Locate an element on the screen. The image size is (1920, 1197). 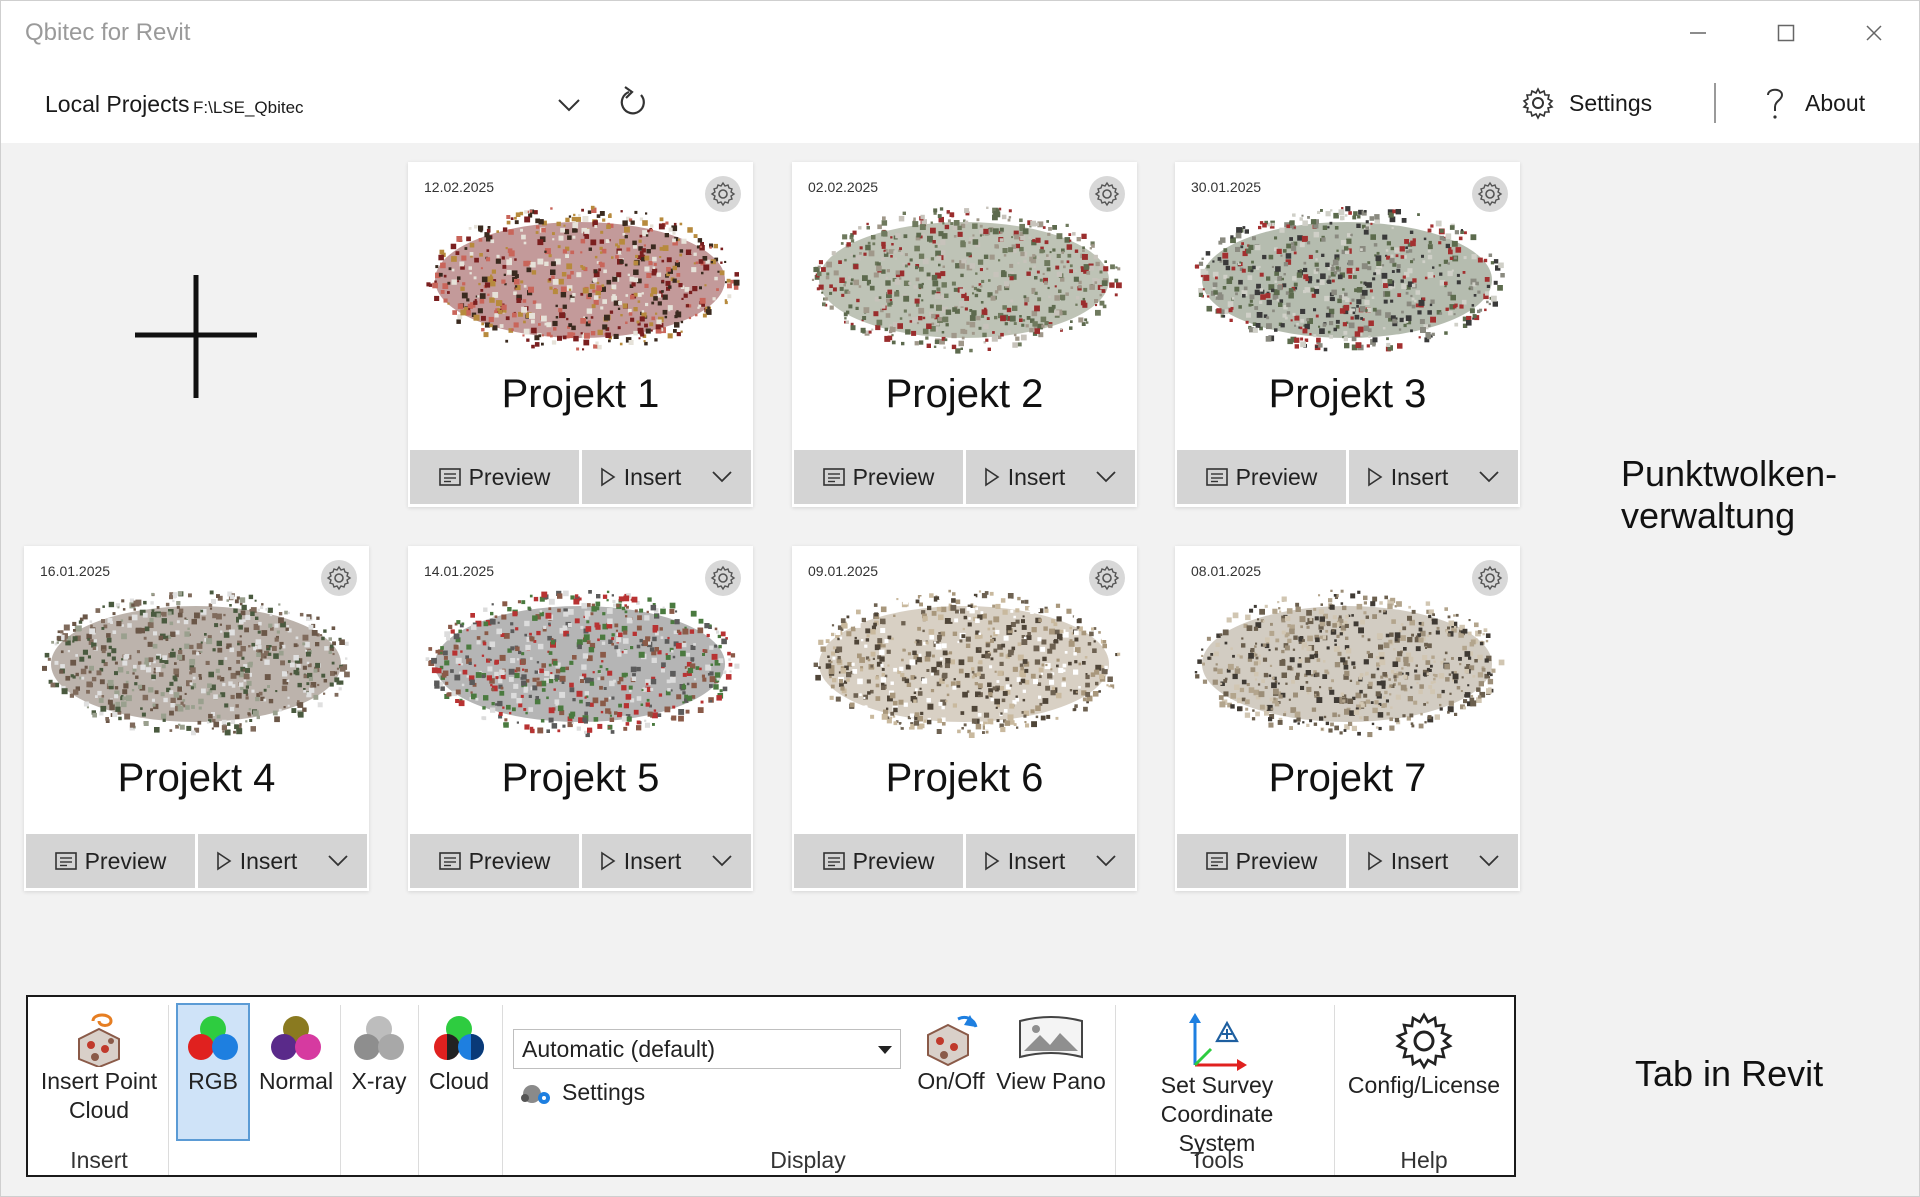
cloud-circles-icon is located at coordinates (459, 1038).